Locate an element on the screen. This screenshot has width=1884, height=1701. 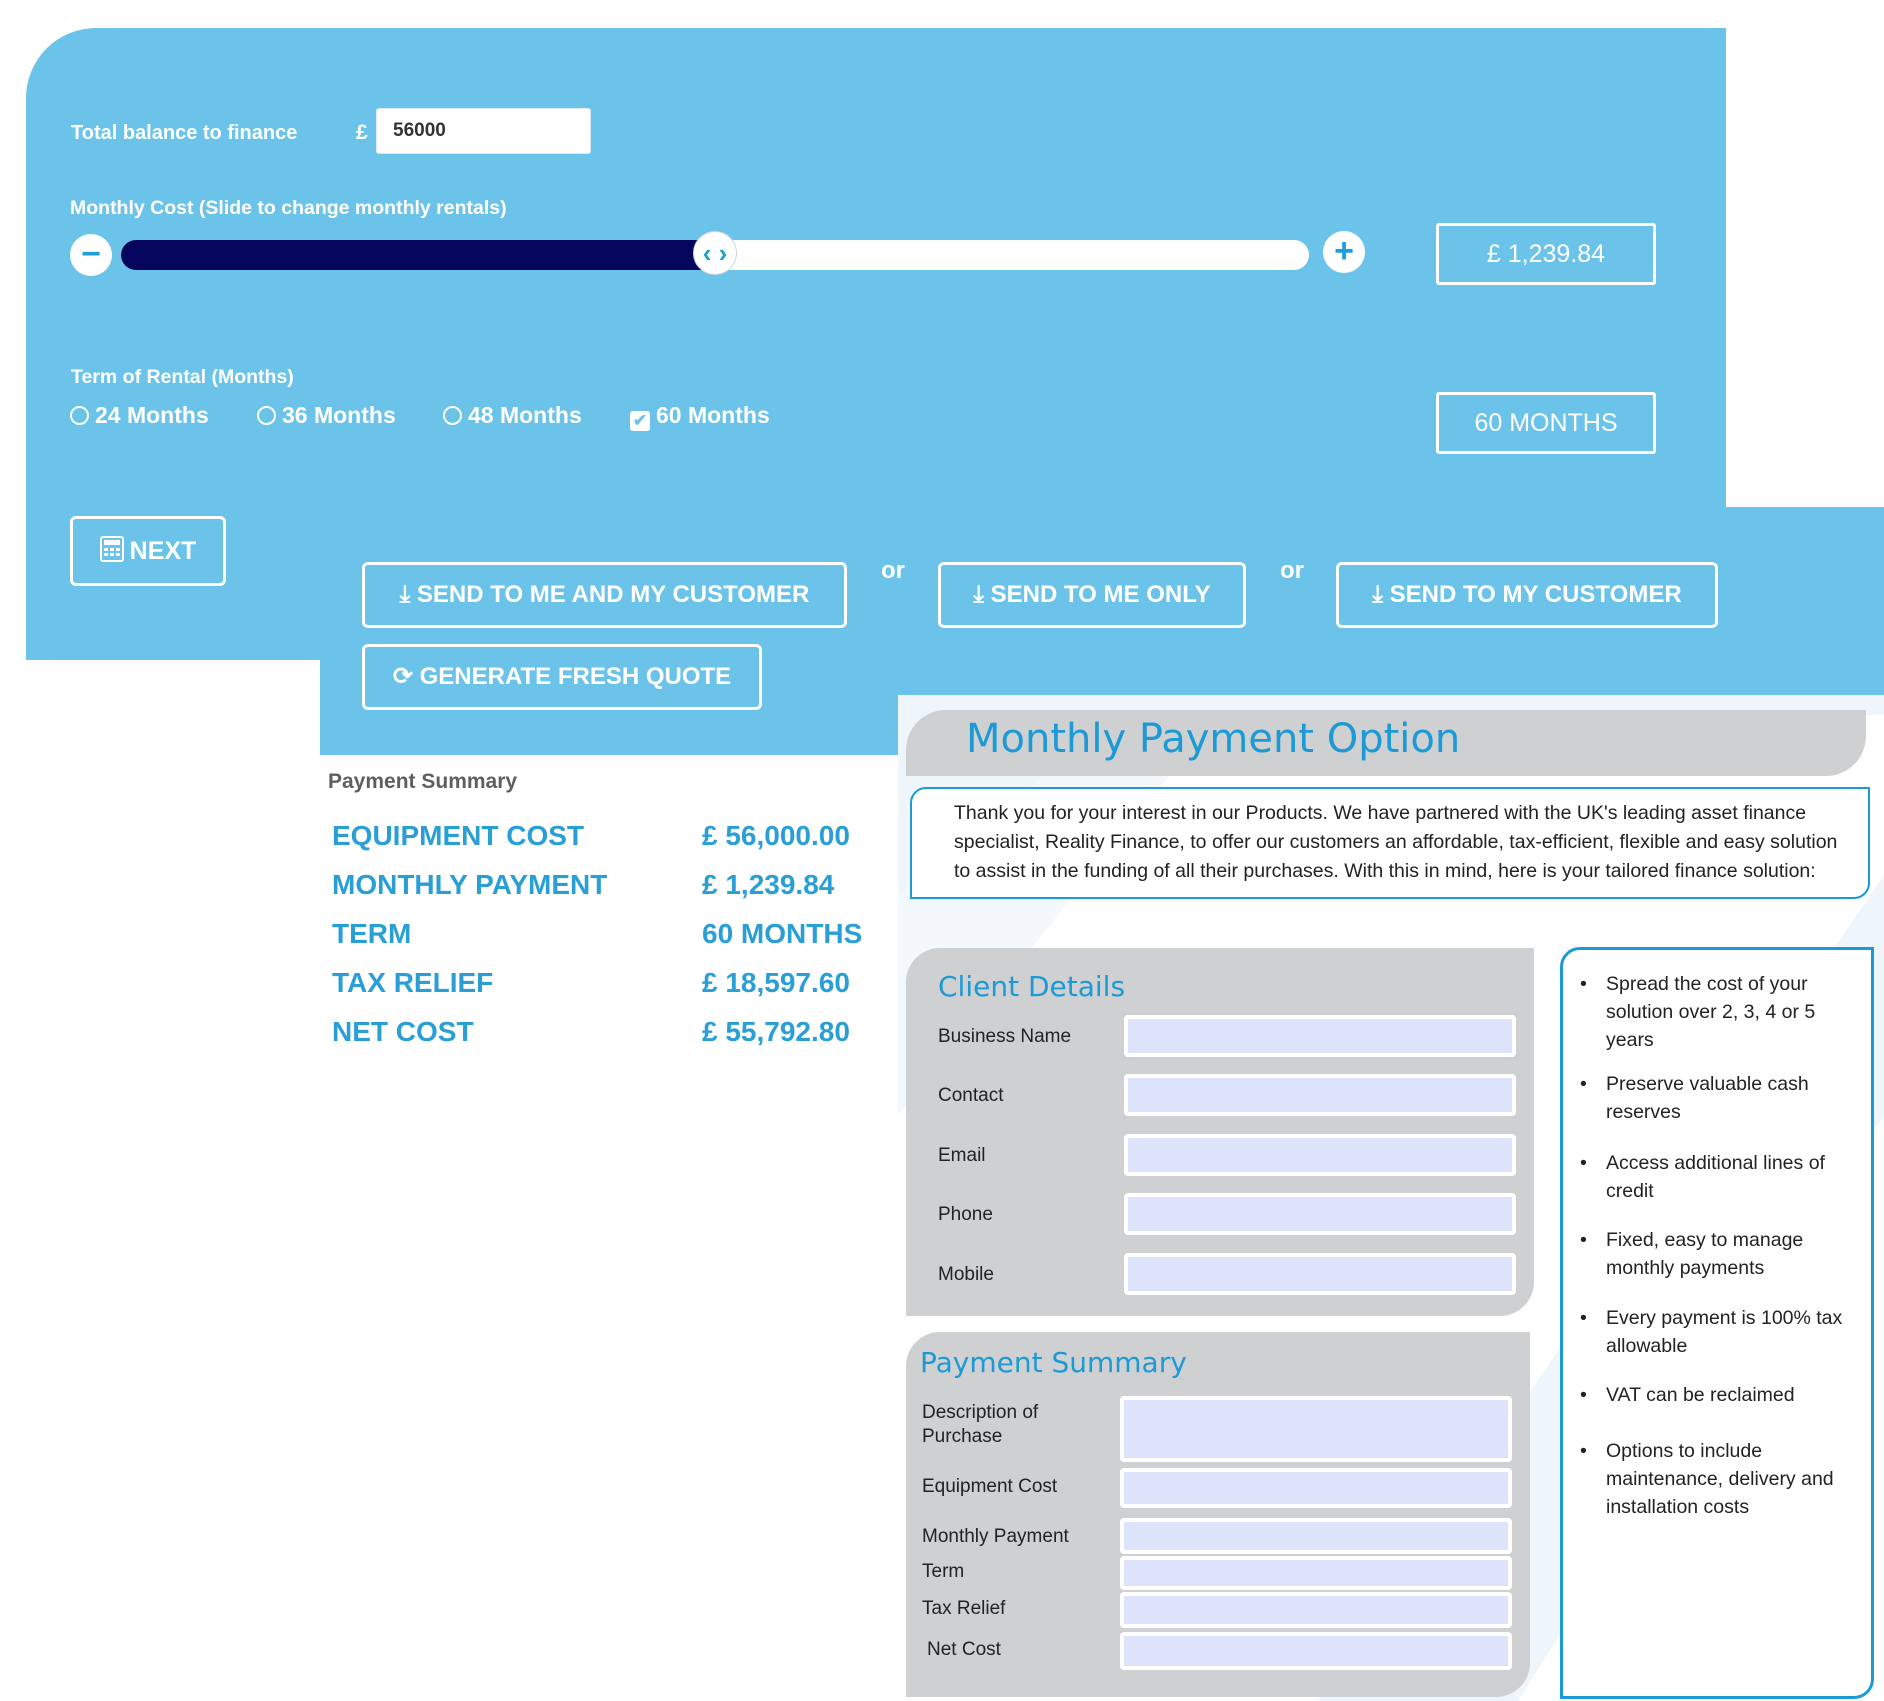
monthly-payment-field is located at coordinates (1316, 1536).